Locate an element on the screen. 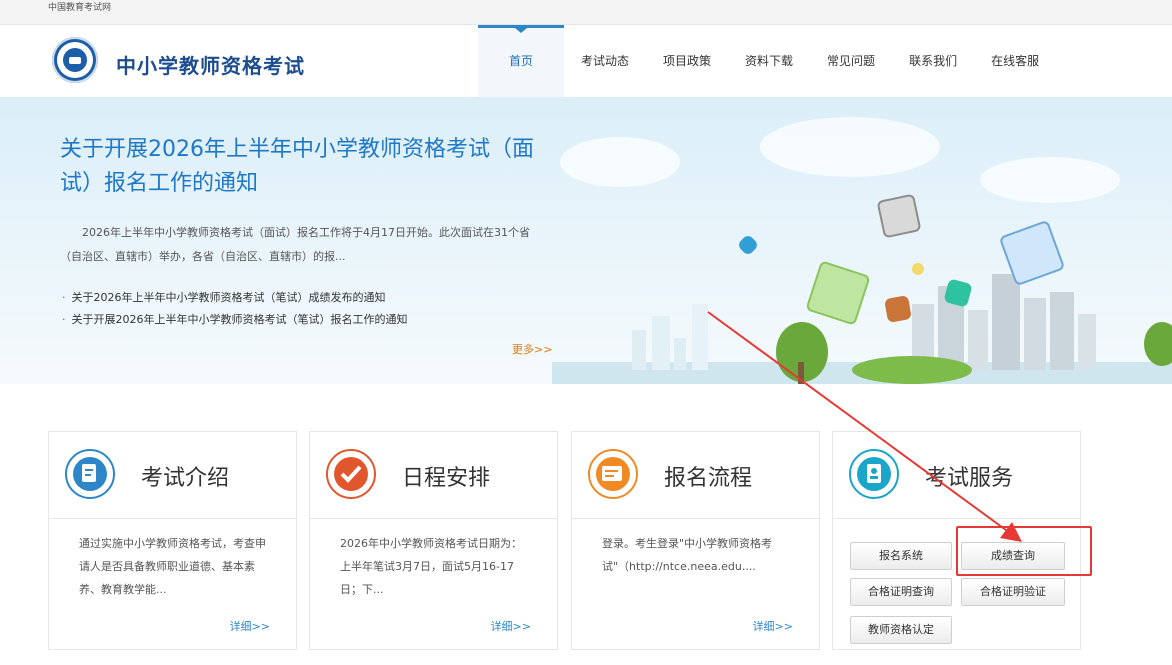 The width and height of the screenshot is (1172, 665). card-header: 考试服务 is located at coordinates (956, 475).